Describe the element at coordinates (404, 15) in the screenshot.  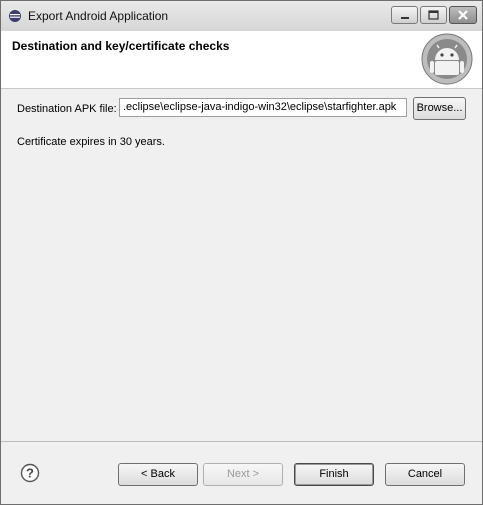
I see `minimize-button` at that location.